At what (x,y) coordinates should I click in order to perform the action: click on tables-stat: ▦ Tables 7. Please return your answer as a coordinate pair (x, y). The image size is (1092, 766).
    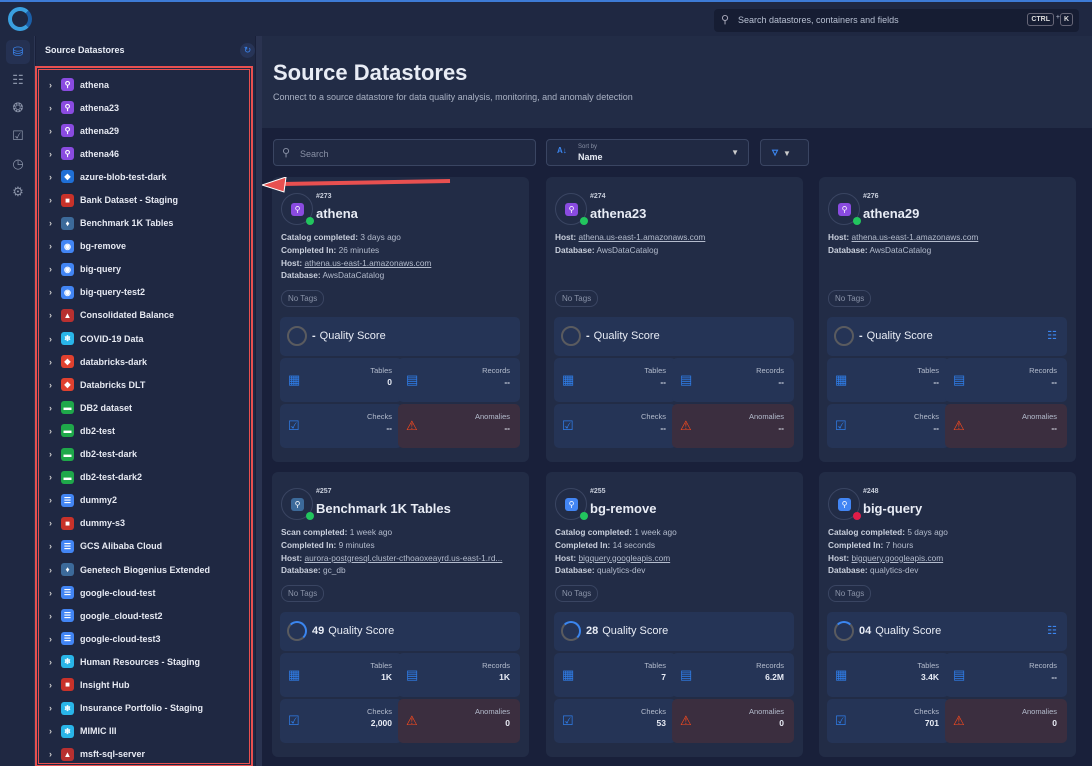
    Looking at the image, I should click on (615, 675).